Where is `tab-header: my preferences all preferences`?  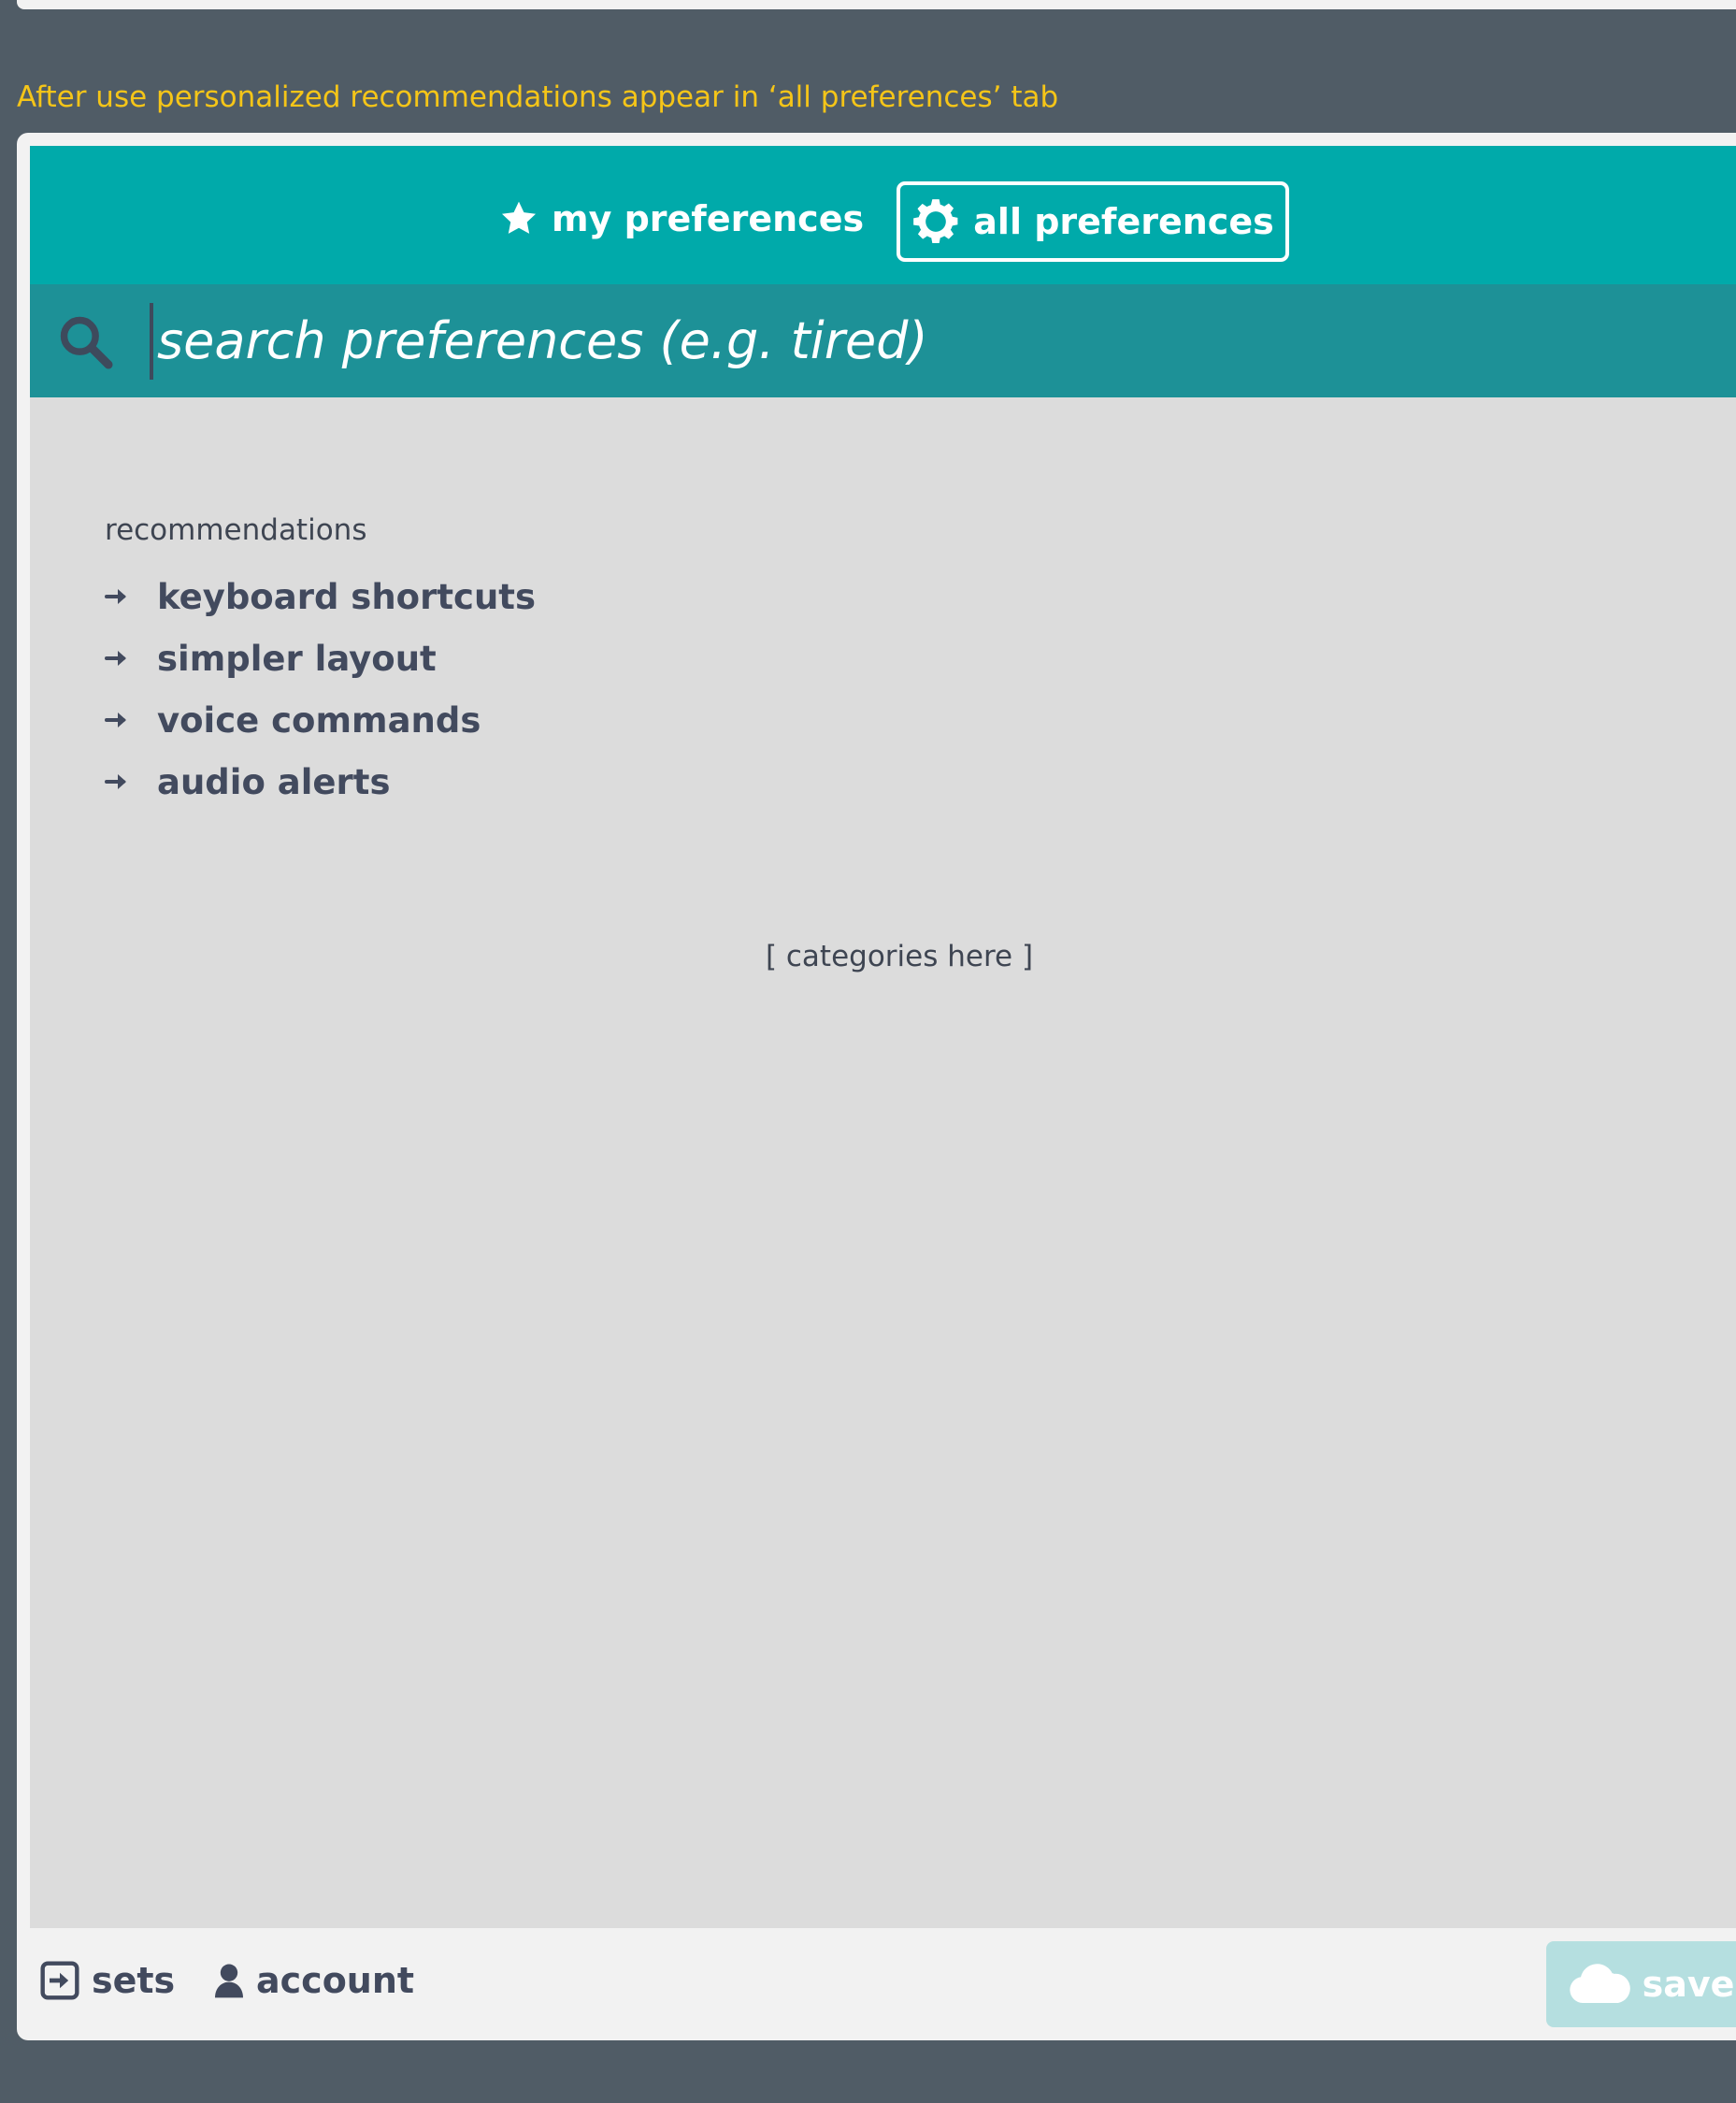
tab-header: my preferences all preferences is located at coordinates (883, 215).